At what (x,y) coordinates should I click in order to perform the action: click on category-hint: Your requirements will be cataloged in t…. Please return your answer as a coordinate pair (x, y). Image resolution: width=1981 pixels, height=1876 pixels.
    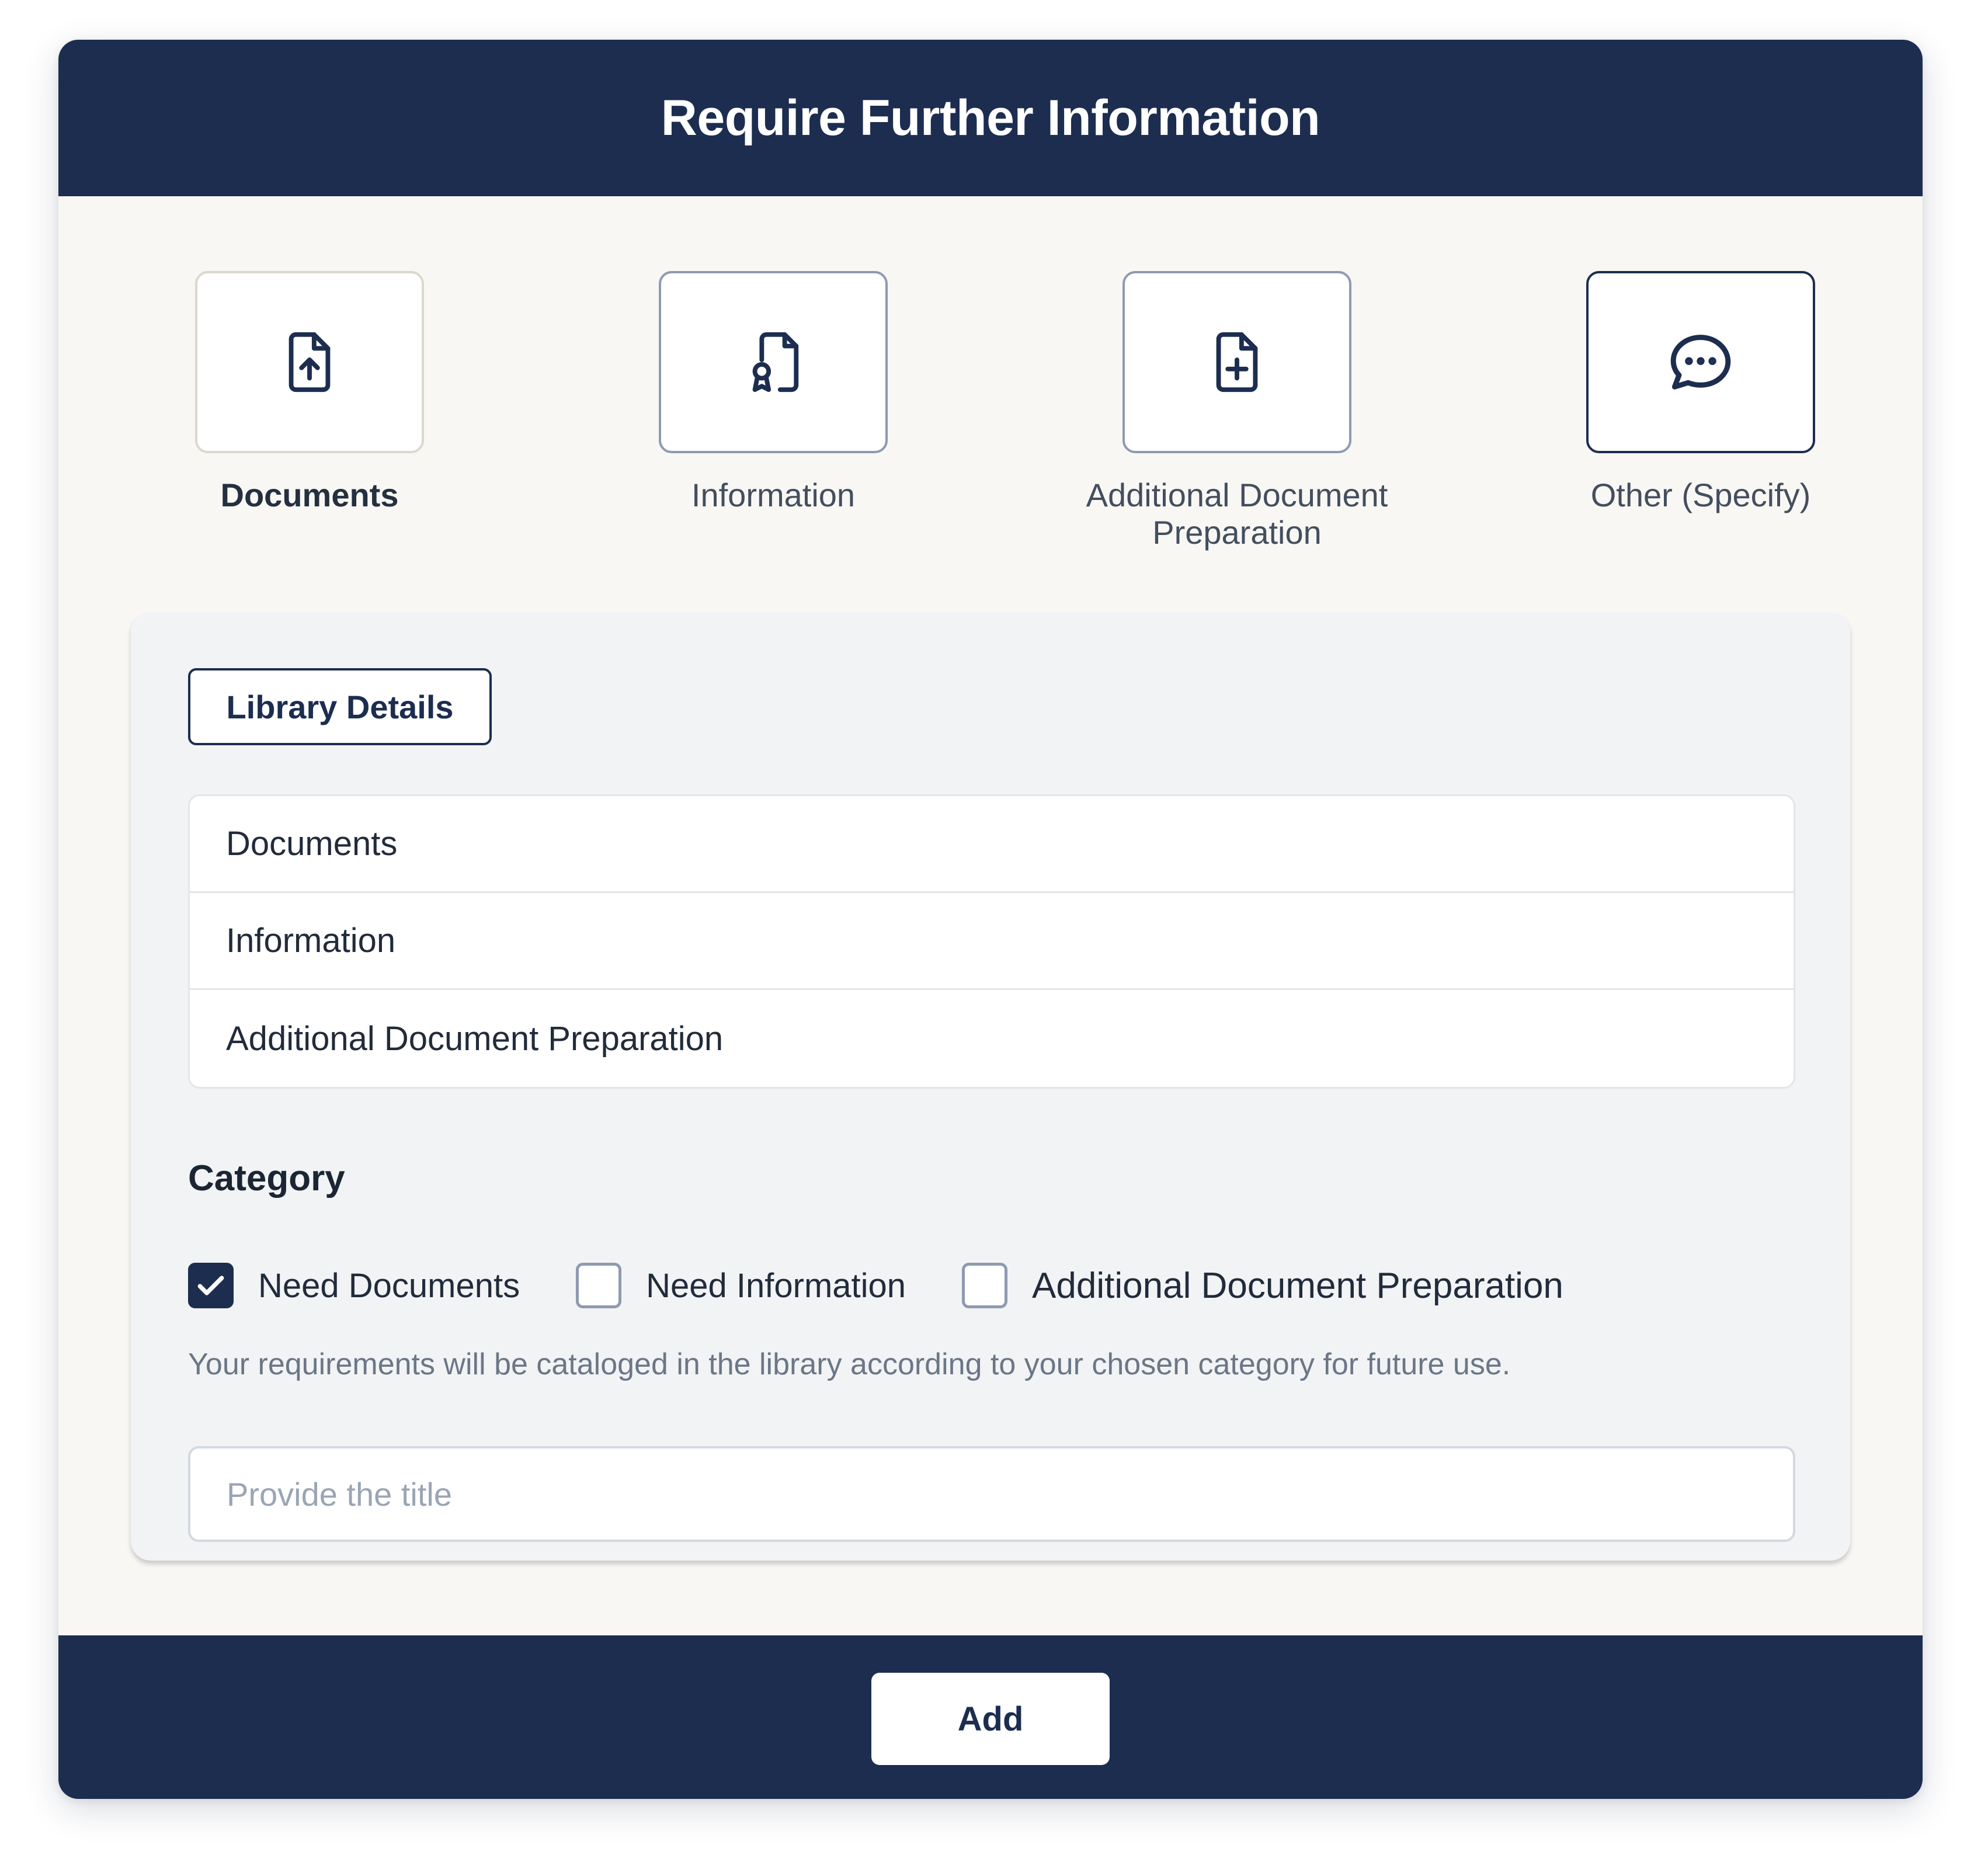
    Looking at the image, I should click on (849, 1364).